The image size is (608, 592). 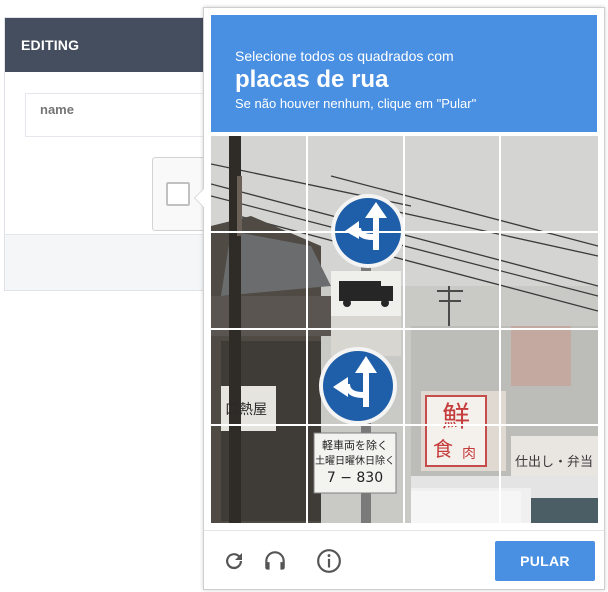 What do you see at coordinates (178, 194) in the screenshot?
I see `recaptcha-checkbox` at bounding box center [178, 194].